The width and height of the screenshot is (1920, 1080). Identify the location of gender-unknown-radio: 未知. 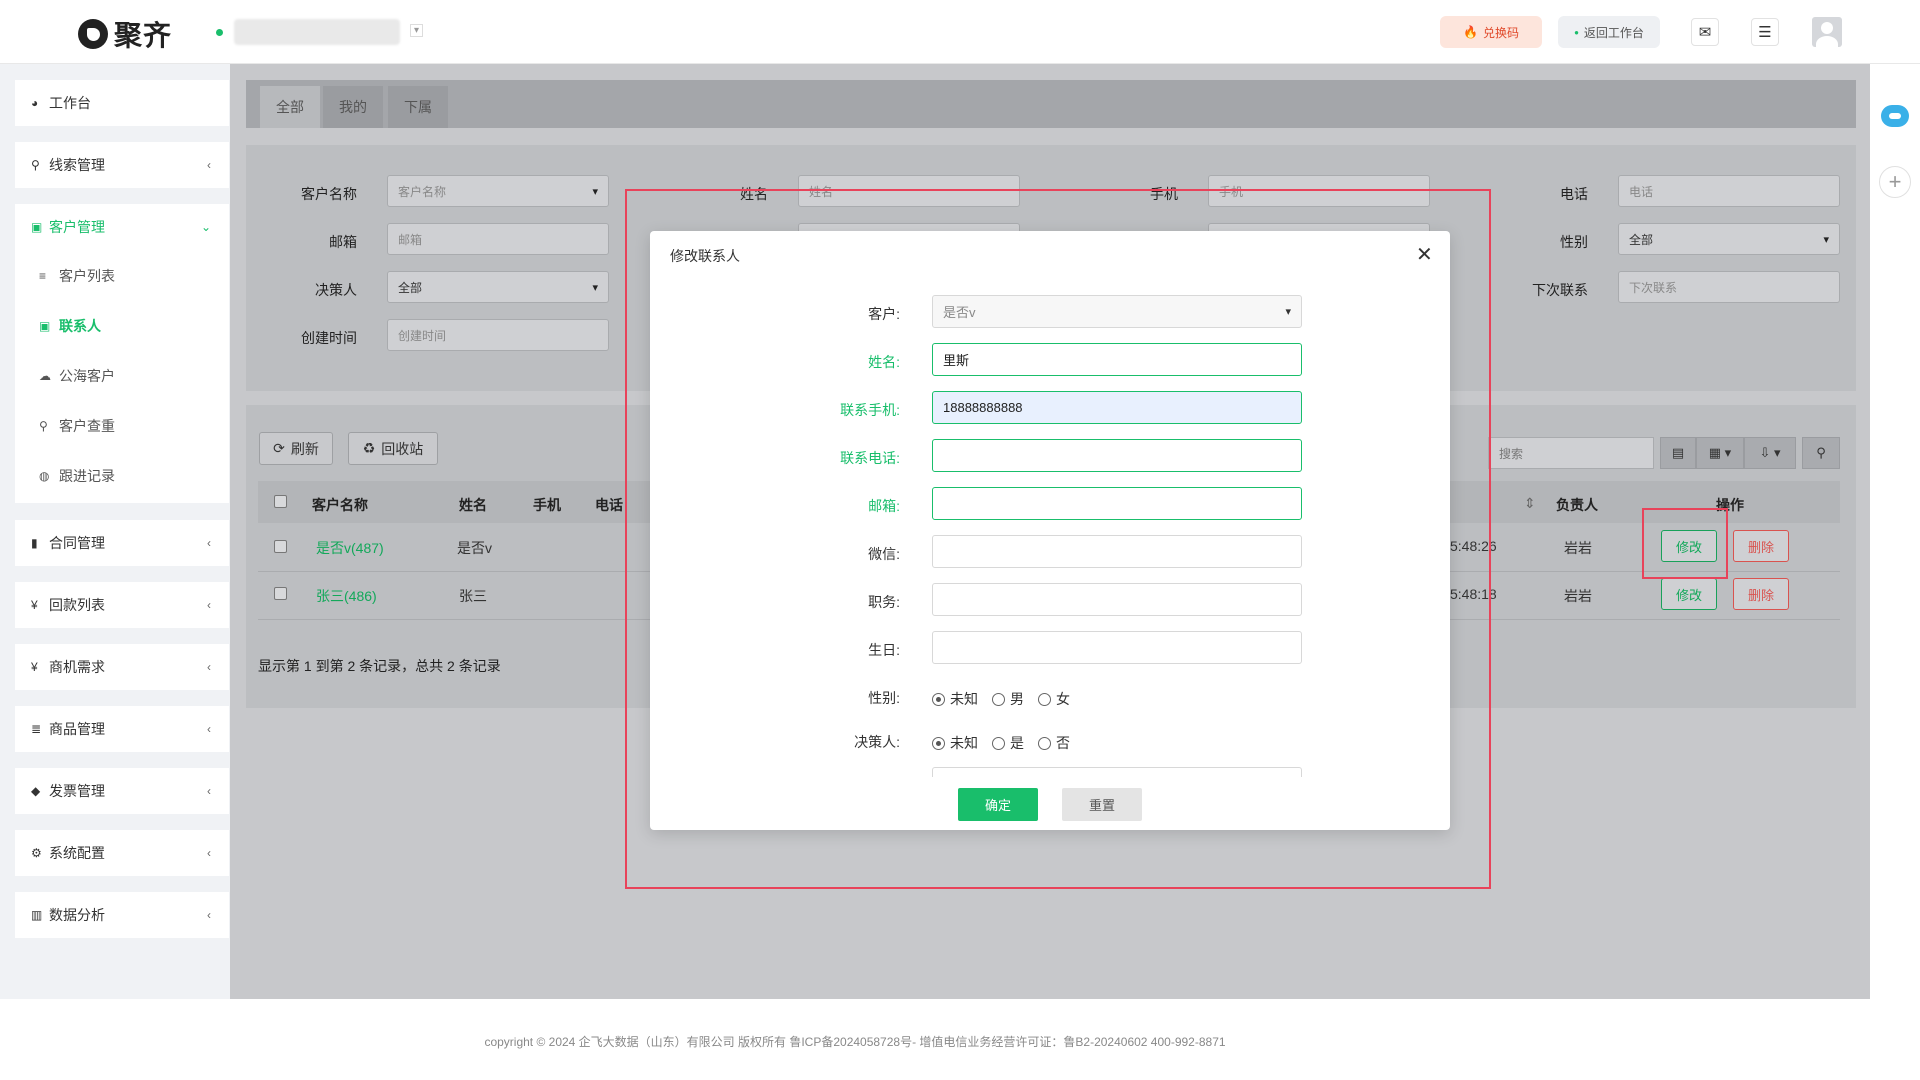
(955, 699).